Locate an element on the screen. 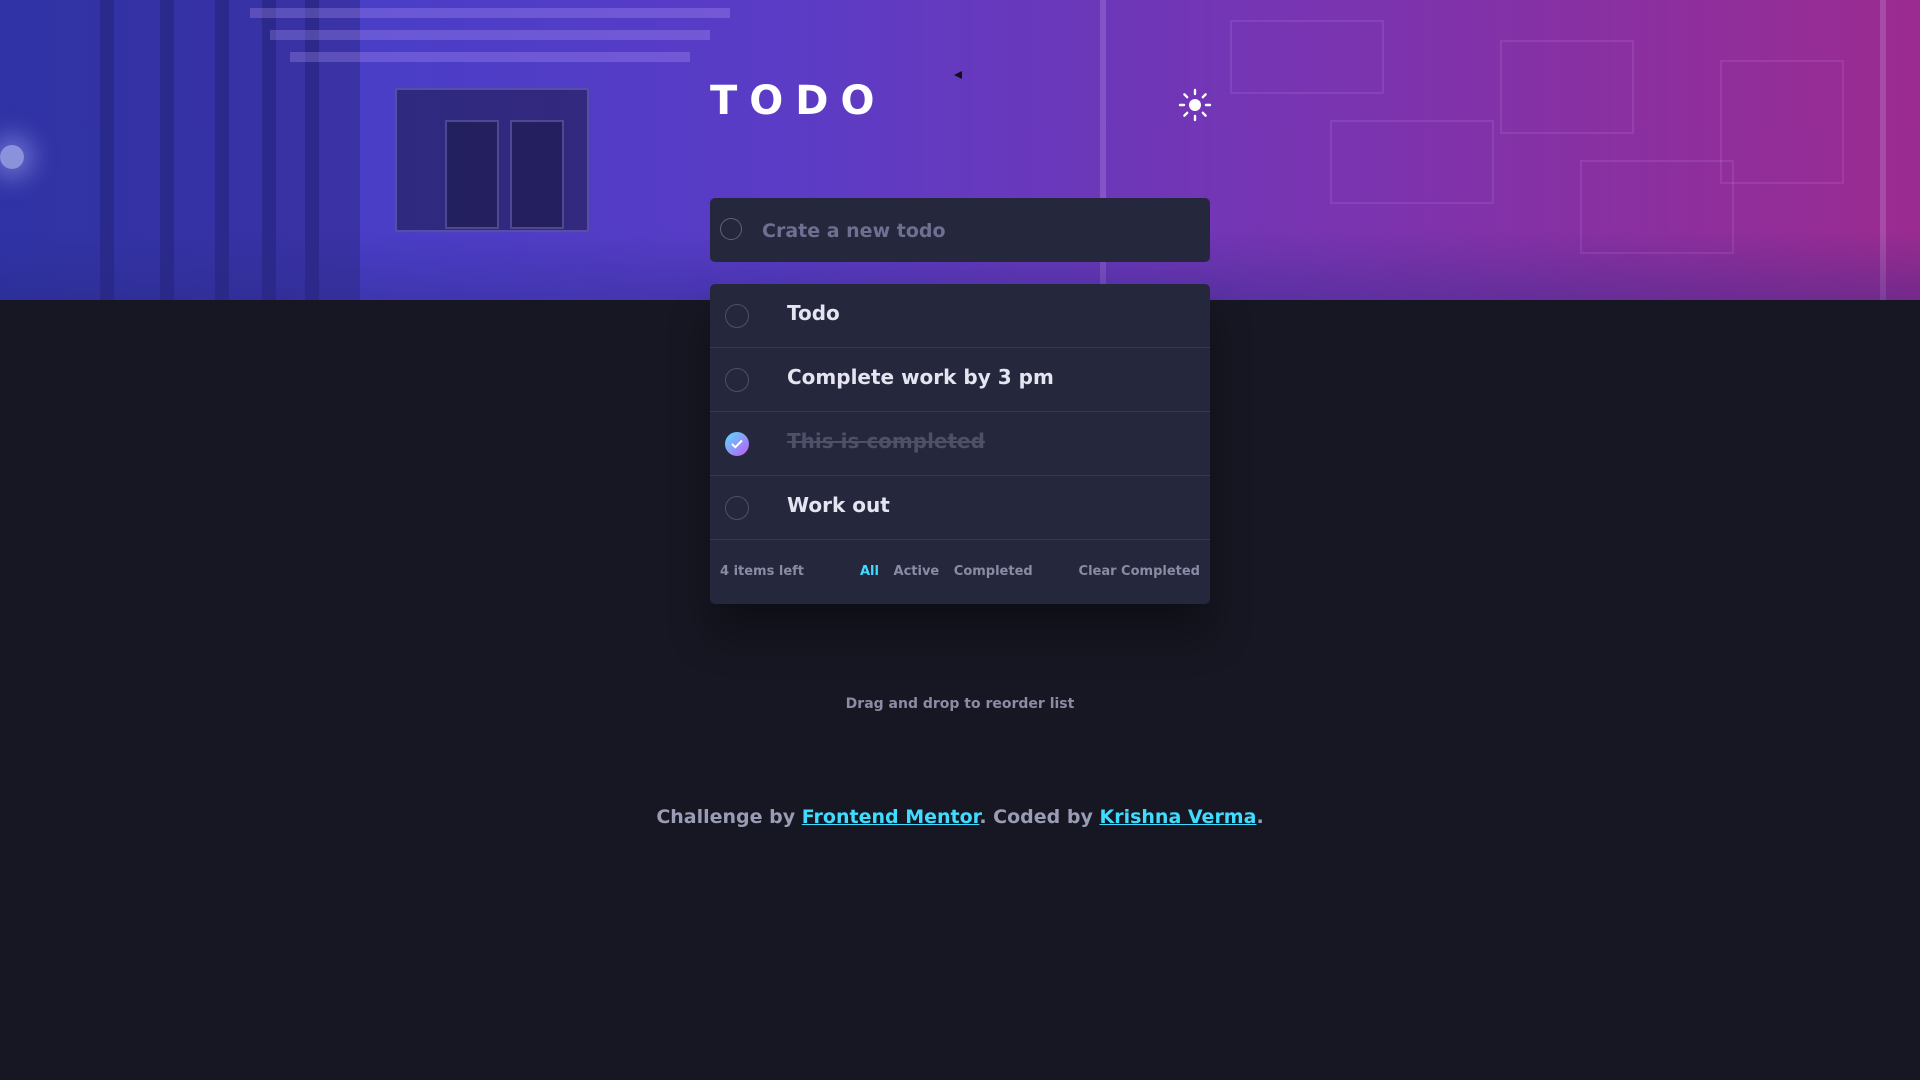 The image size is (1920, 1080). items-left-count: 4 items left is located at coordinates (762, 571).